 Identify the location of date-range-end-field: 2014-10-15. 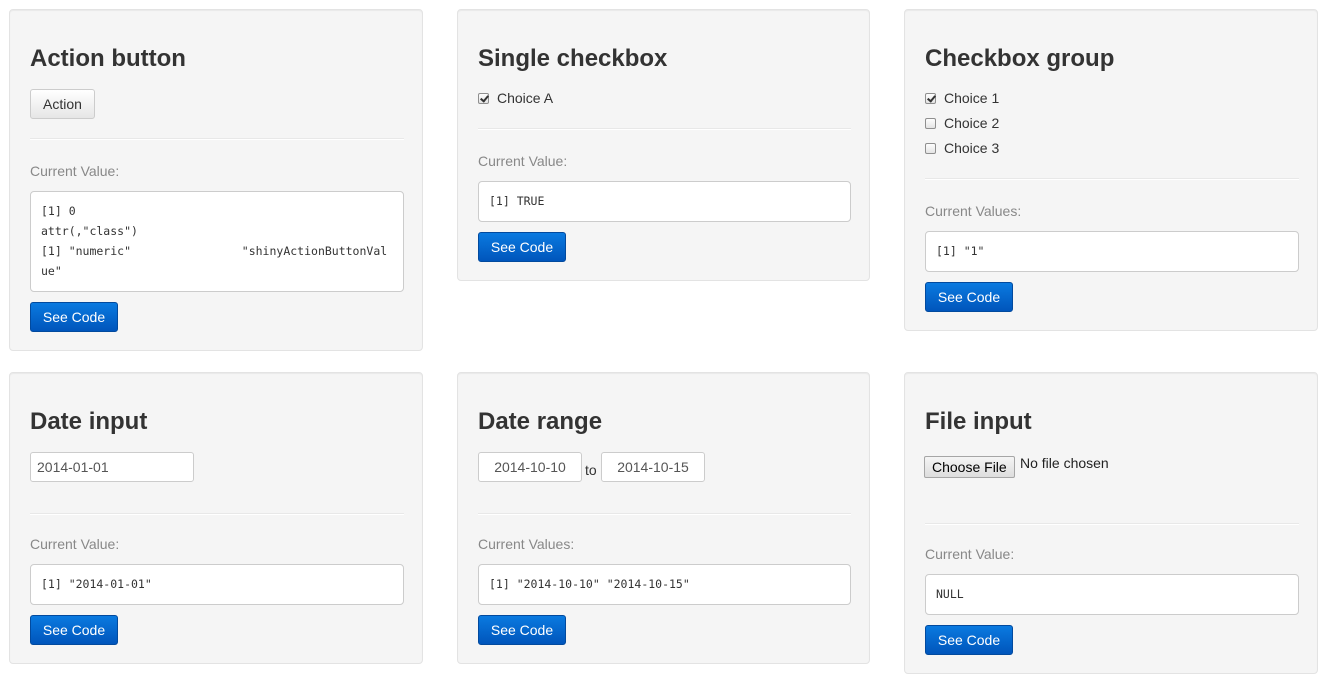
(653, 467).